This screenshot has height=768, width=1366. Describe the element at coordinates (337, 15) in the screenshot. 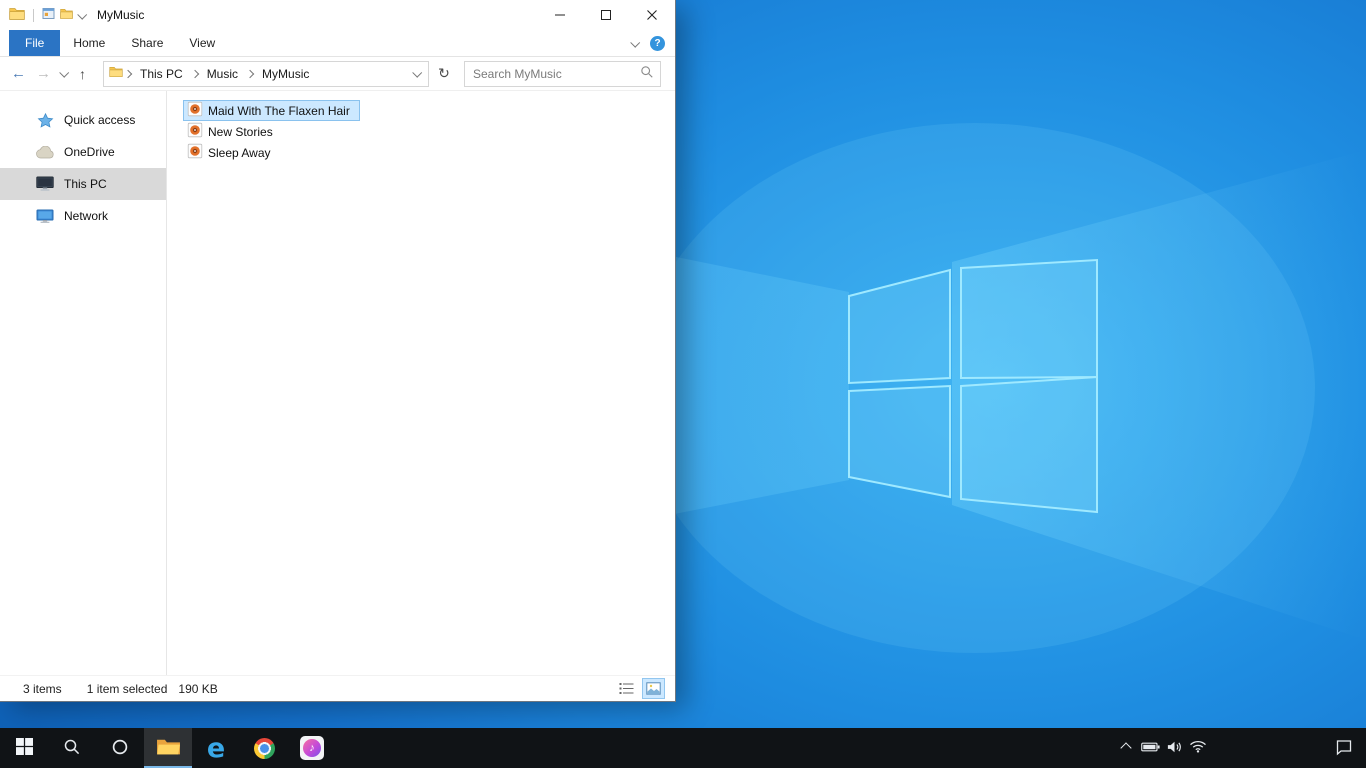

I see `titlebar: MyMusic` at that location.